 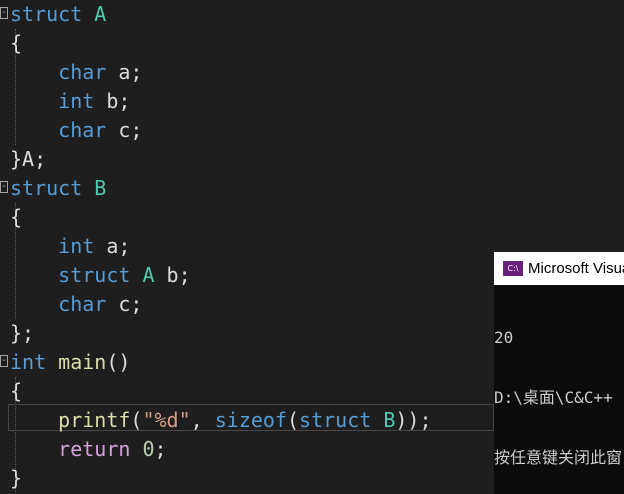 What do you see at coordinates (250, 420) in the screenshot?
I see `code-token: sizeof` at bounding box center [250, 420].